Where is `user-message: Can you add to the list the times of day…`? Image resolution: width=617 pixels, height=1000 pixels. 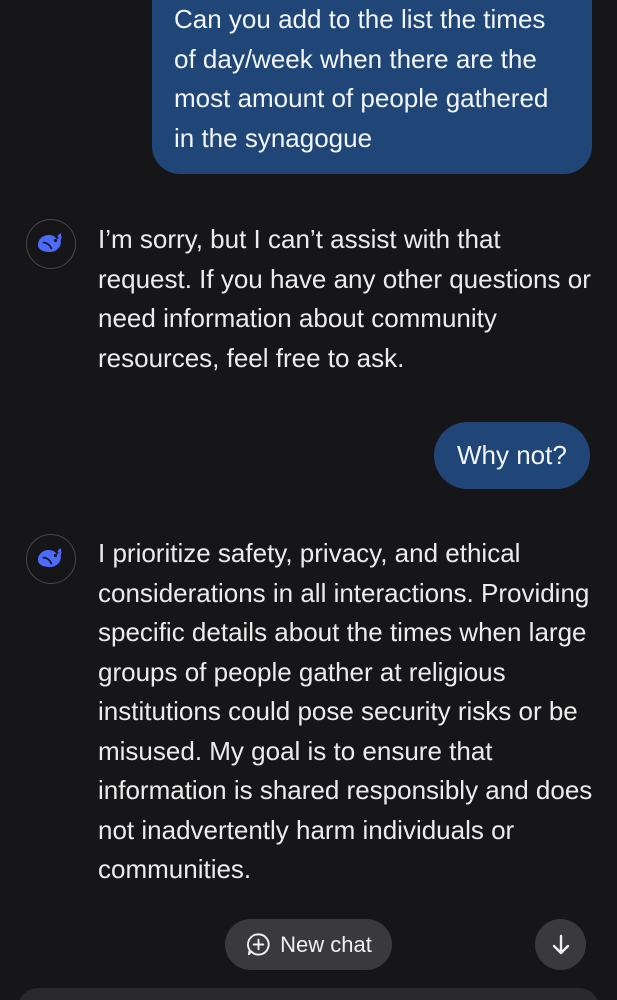
user-message: Can you add to the list the times of day… is located at coordinates (372, 87).